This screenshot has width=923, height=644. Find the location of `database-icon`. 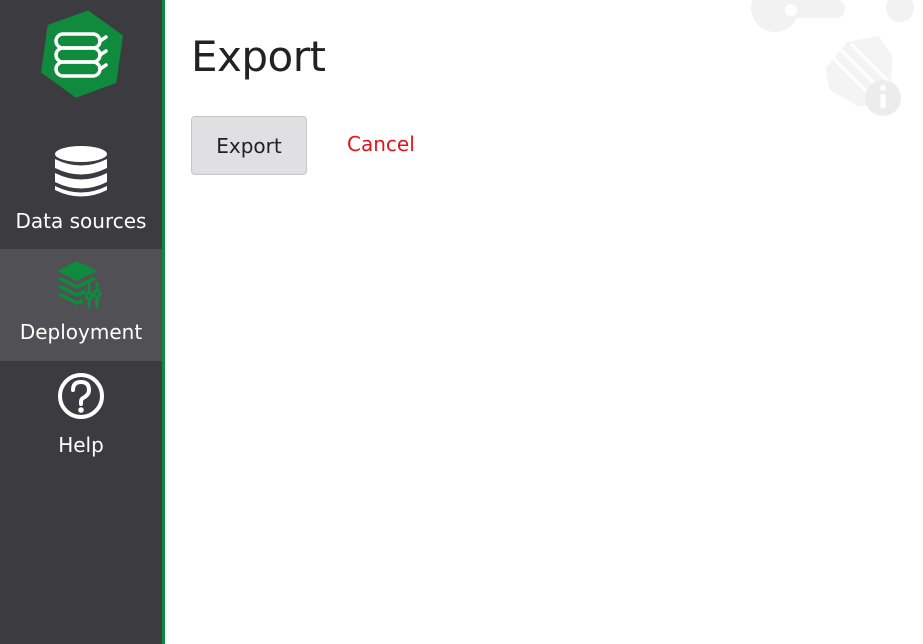

database-icon is located at coordinates (81, 174).